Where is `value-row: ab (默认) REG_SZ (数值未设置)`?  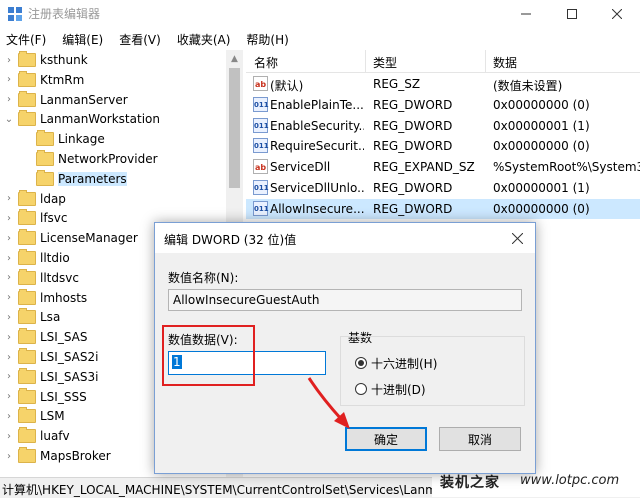 value-row: ab (默认) REG_SZ (数值未设置) is located at coordinates (443, 84).